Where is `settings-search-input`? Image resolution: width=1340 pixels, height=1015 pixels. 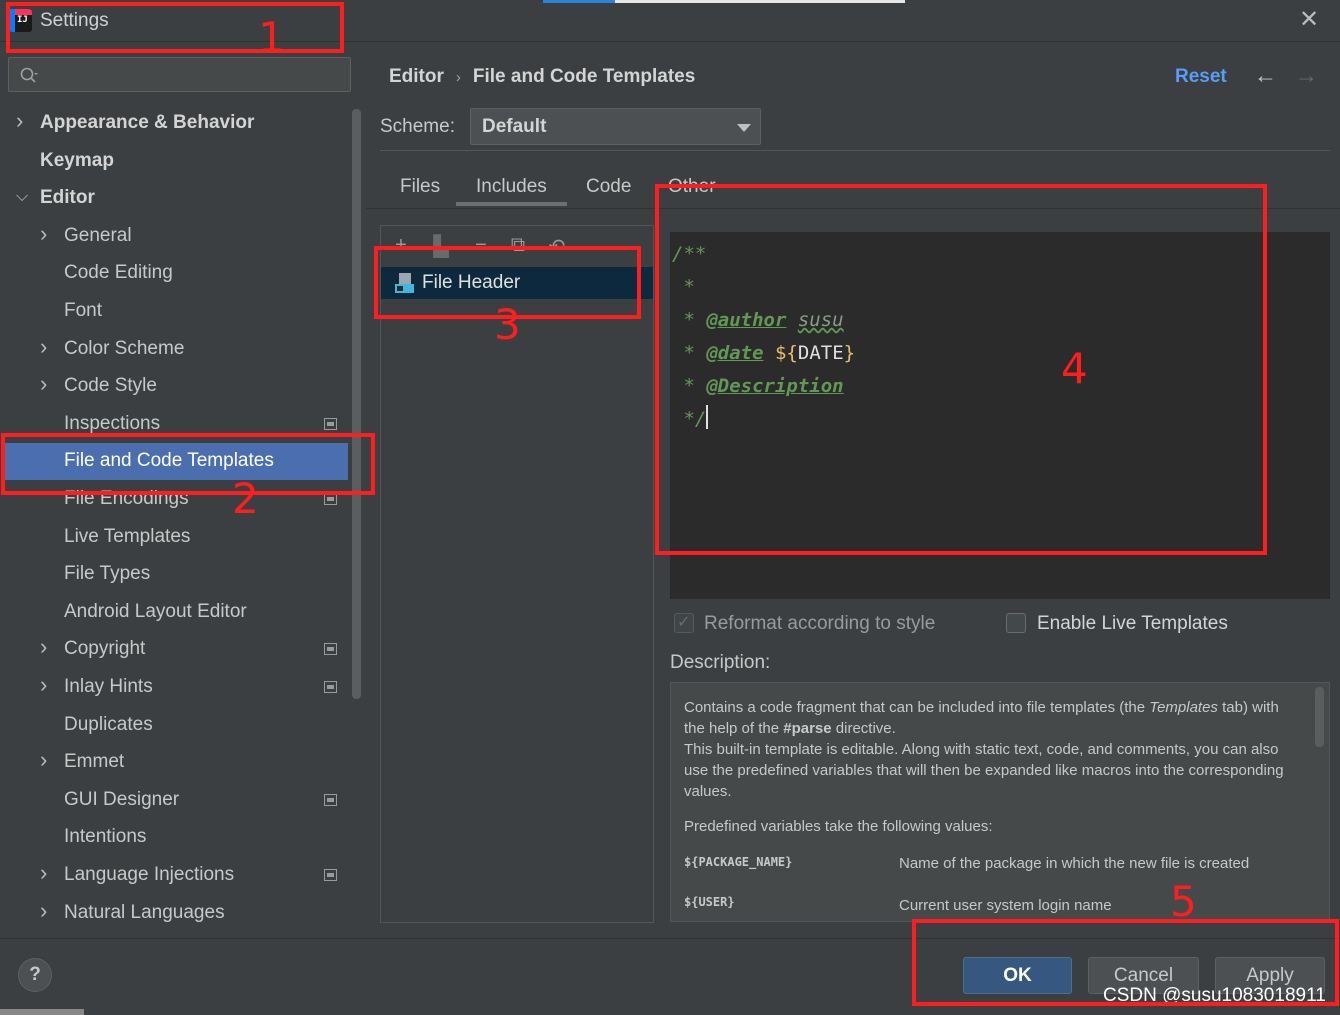 settings-search-input is located at coordinates (179, 74).